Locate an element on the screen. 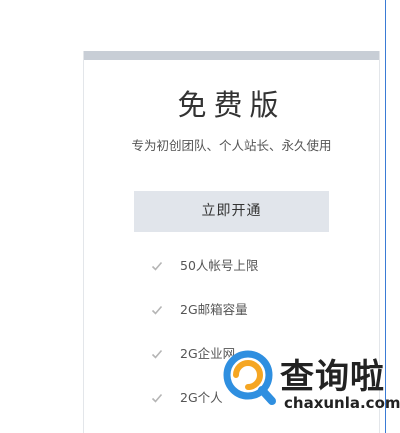 The width and height of the screenshot is (400, 433). magnifier-logo-icon is located at coordinates (249, 377).